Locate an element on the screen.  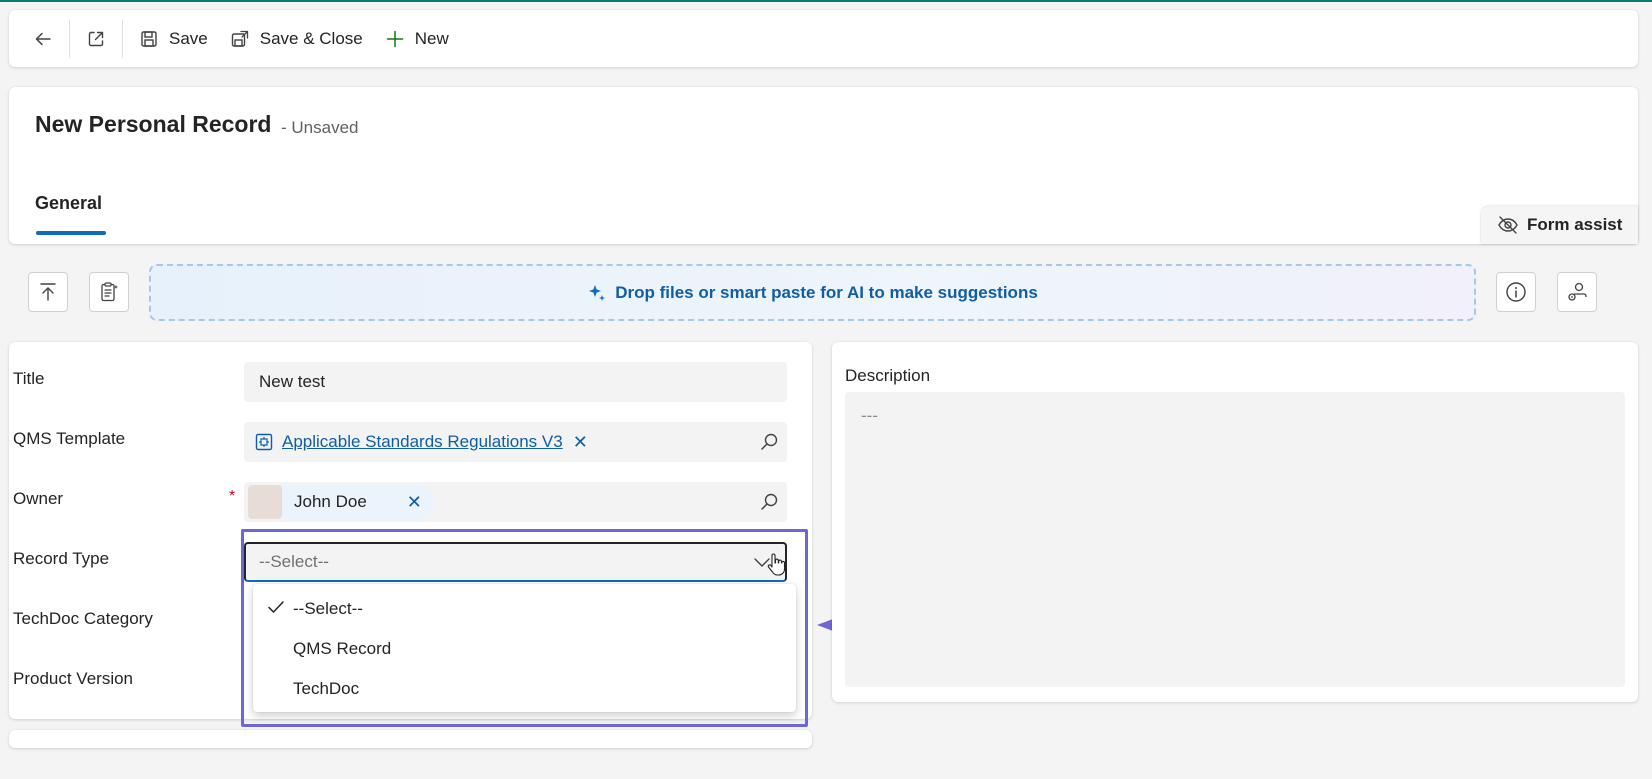
qms-template-lookup: Applicable Standards Regulations V3 ✕ is located at coordinates (515, 442).